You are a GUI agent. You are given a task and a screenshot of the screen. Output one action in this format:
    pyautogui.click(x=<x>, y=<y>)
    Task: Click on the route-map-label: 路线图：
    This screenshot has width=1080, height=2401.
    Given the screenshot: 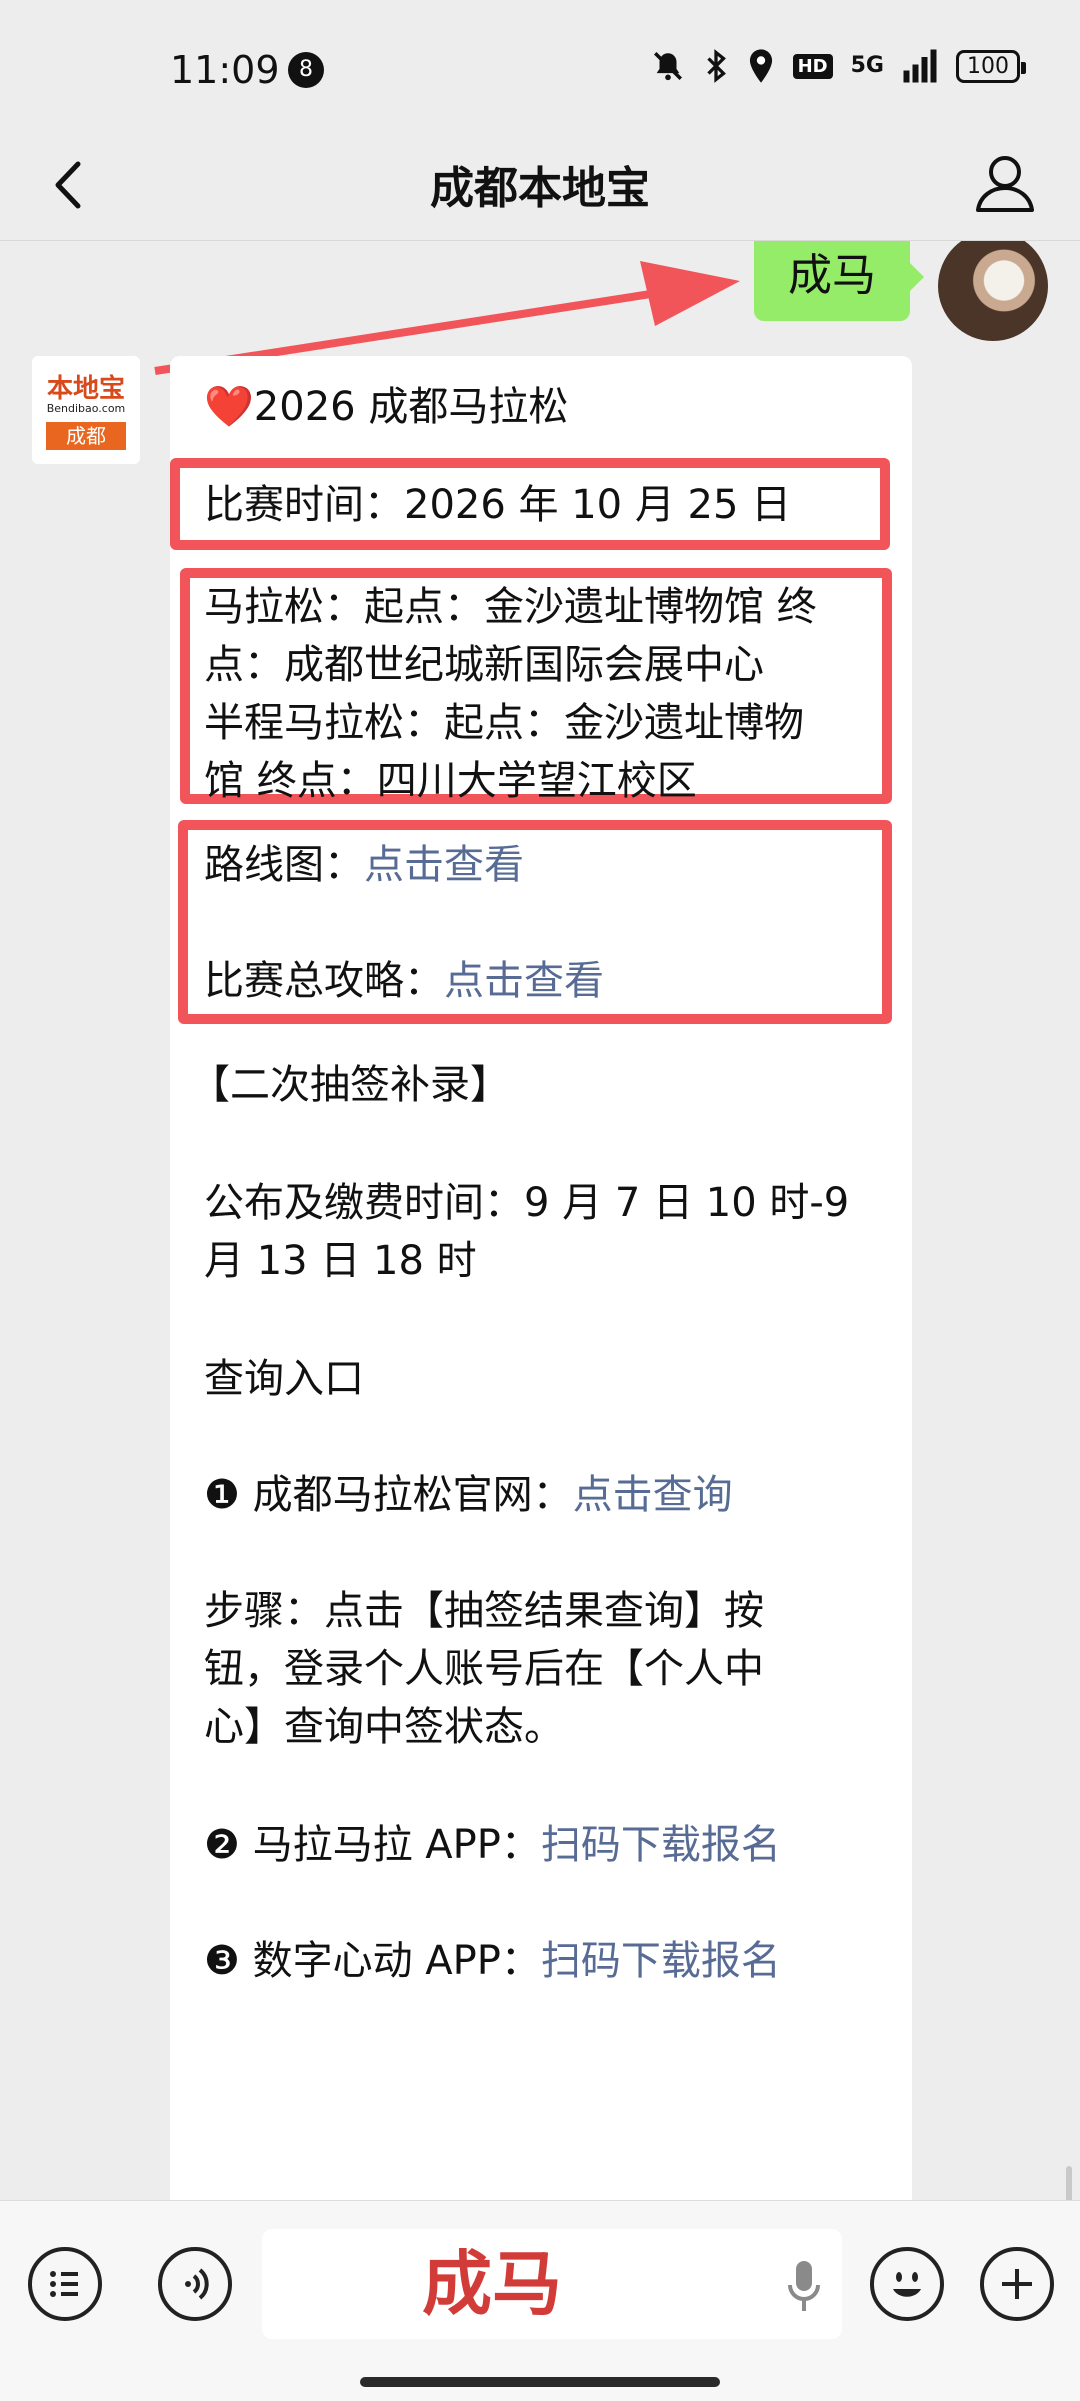 What is the action you would take?
    pyautogui.click(x=284, y=865)
    